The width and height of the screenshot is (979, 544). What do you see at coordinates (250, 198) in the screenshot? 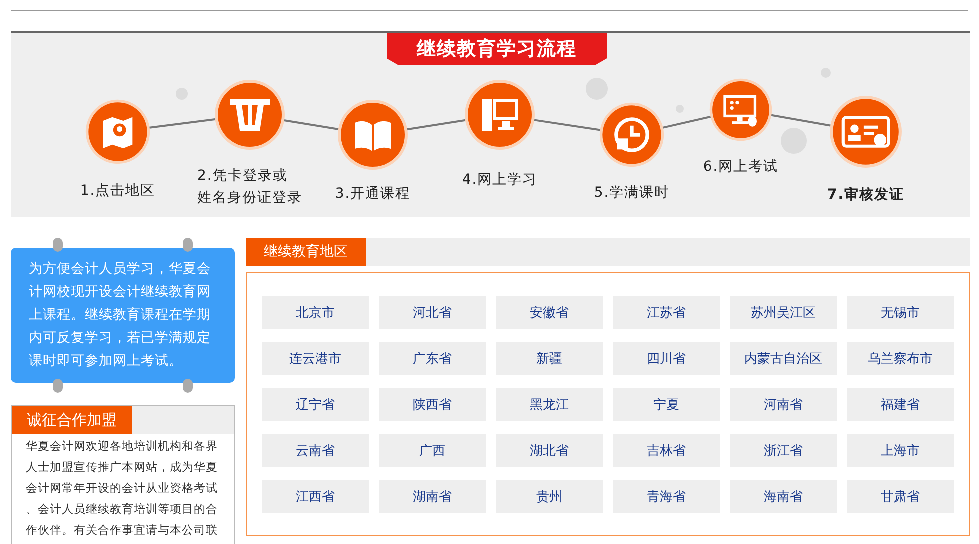
I see `step-label: 姓名身份证登录` at bounding box center [250, 198].